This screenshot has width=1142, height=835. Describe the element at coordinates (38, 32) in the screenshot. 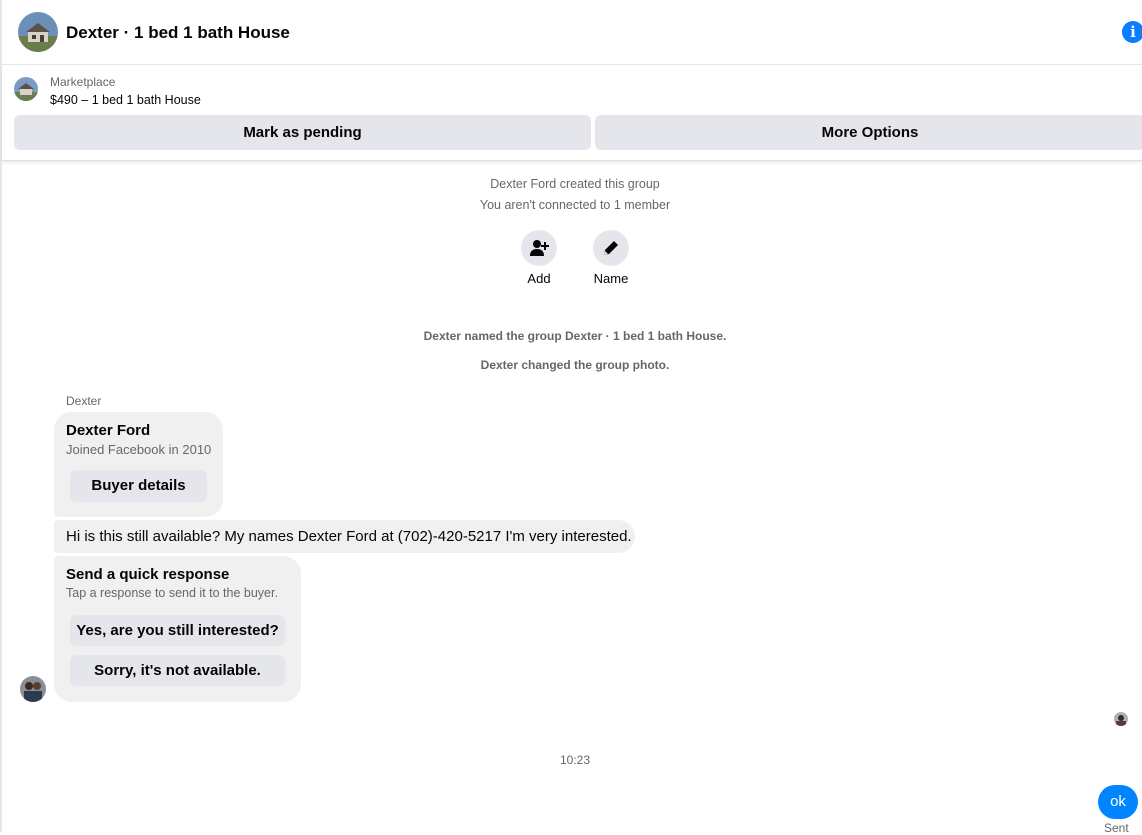

I see `group-photo` at that location.